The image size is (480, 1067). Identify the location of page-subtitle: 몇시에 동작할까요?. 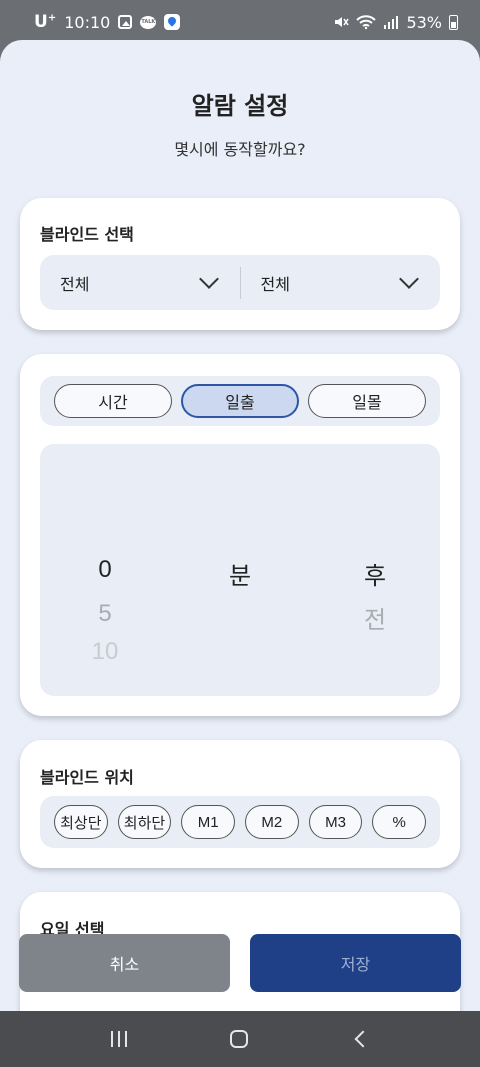
(240, 149).